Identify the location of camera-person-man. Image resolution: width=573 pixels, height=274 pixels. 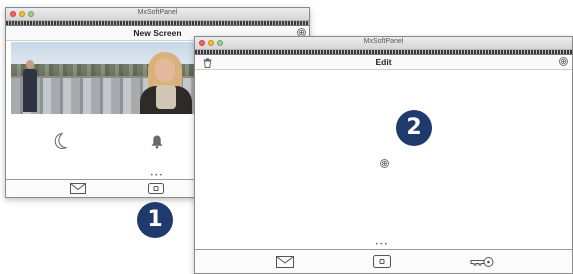
(30, 86).